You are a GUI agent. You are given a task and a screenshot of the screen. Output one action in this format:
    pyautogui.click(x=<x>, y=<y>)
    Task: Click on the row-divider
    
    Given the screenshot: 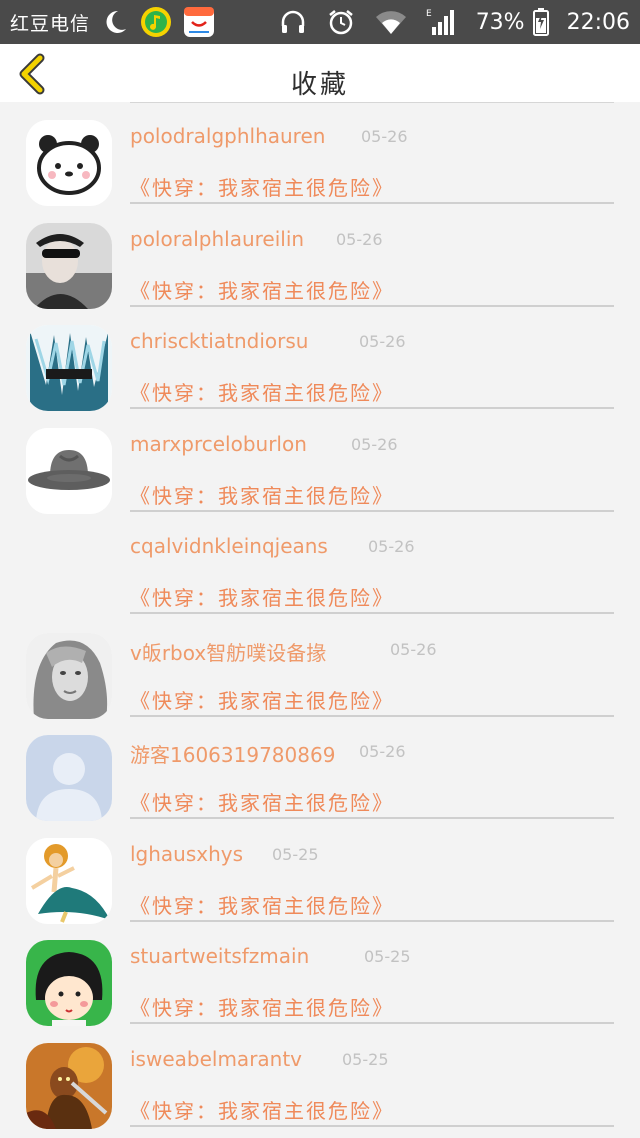 What is the action you would take?
    pyautogui.click(x=372, y=1125)
    